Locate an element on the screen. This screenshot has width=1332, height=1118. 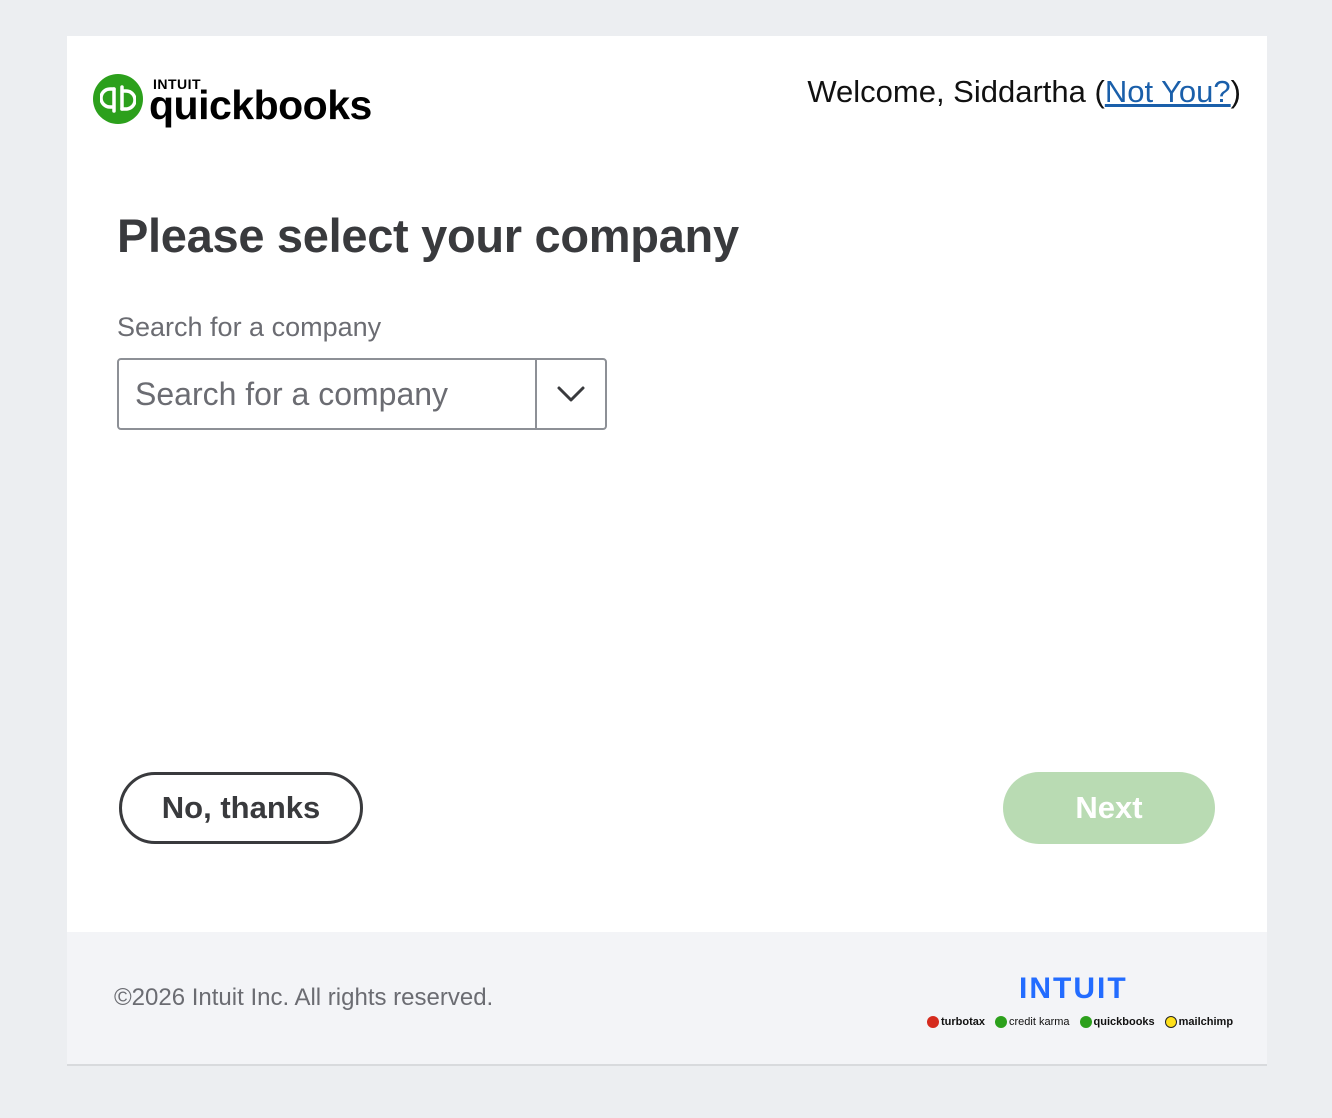
welcome-text: Welcome, Siddartha ( is located at coordinates (956, 91).